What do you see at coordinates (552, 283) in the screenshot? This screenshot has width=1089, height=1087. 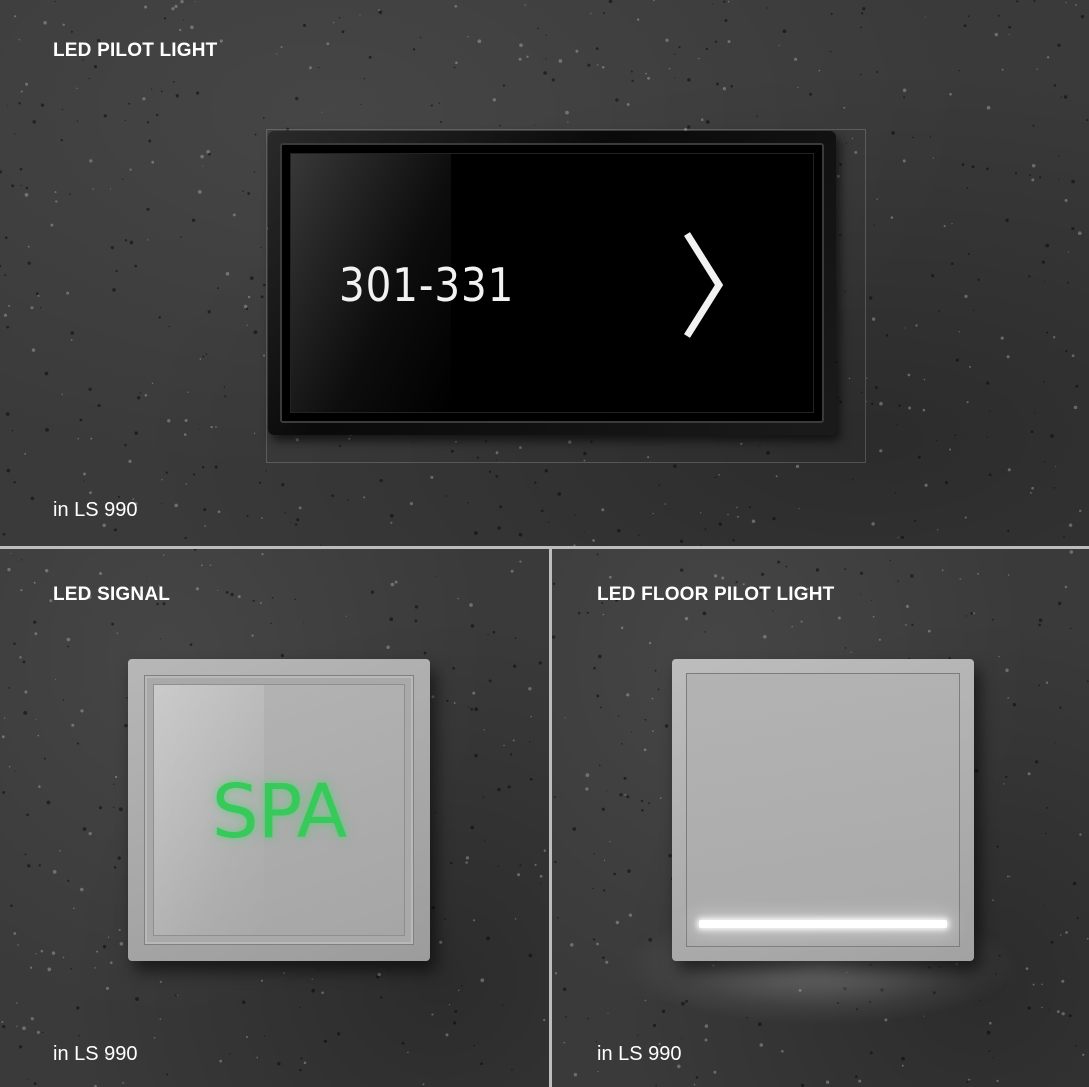 I see `pilot-light-bezel: 301-331` at bounding box center [552, 283].